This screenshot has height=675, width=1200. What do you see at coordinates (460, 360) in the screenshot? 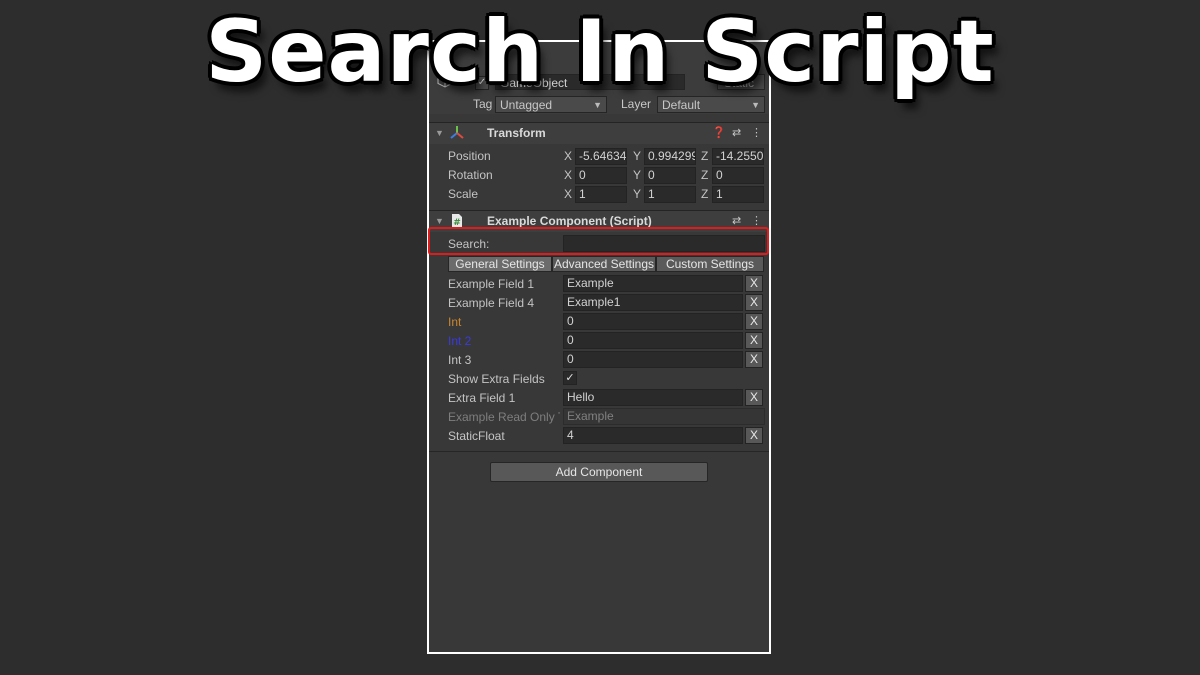
I see `int-3-label: Int 3` at bounding box center [460, 360].